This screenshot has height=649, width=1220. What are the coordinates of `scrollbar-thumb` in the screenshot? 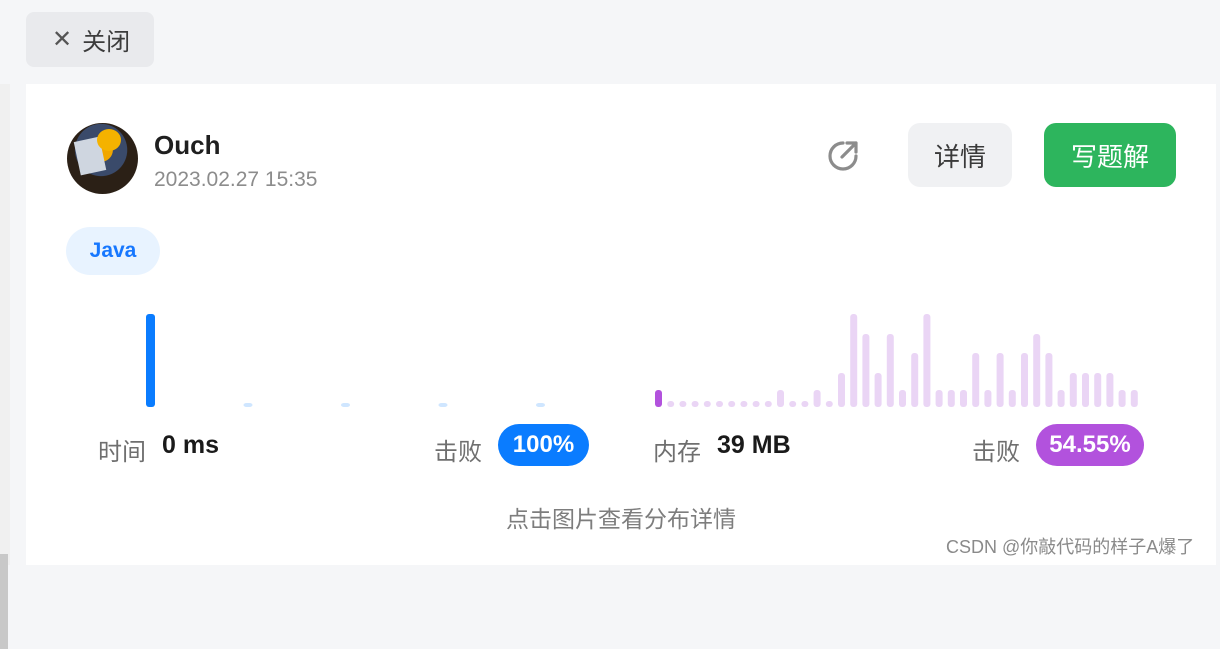 It's located at (4, 601).